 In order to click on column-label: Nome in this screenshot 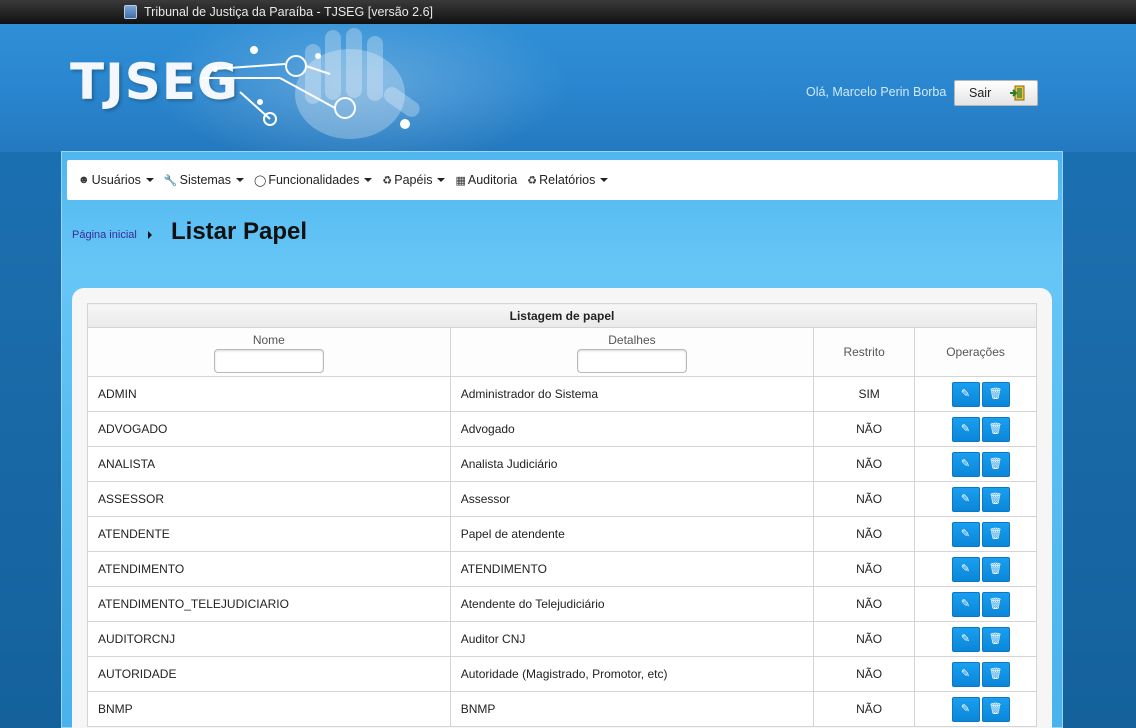, I will do `click(268, 340)`.